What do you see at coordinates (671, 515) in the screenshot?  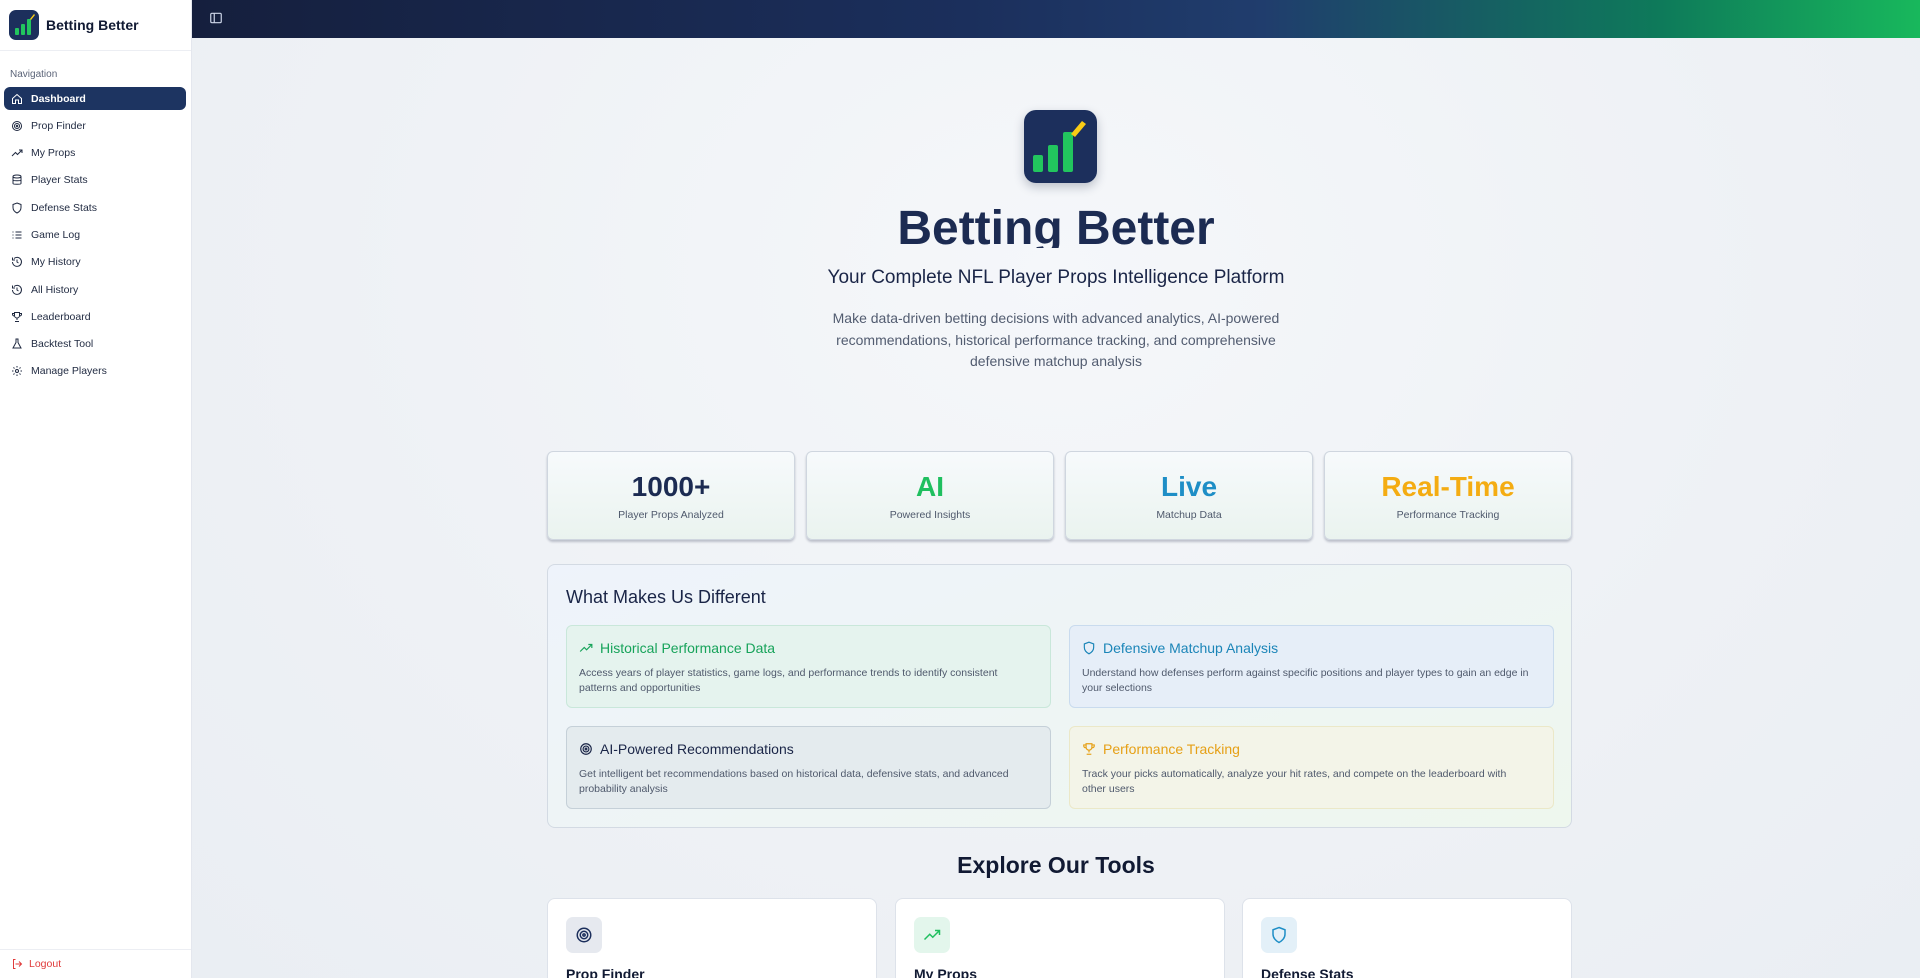 I see `stat-label: Player Props Analyzed` at bounding box center [671, 515].